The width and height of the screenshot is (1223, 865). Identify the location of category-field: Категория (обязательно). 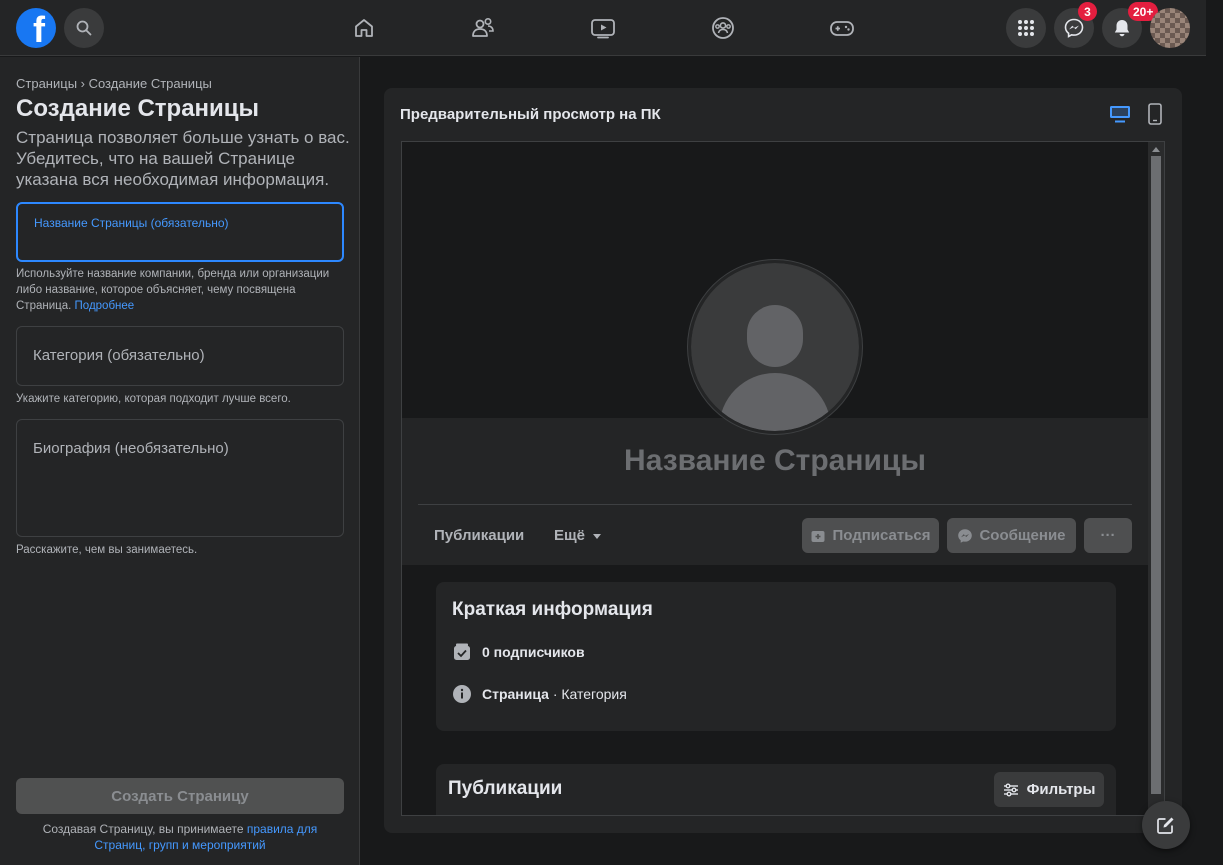
(180, 356).